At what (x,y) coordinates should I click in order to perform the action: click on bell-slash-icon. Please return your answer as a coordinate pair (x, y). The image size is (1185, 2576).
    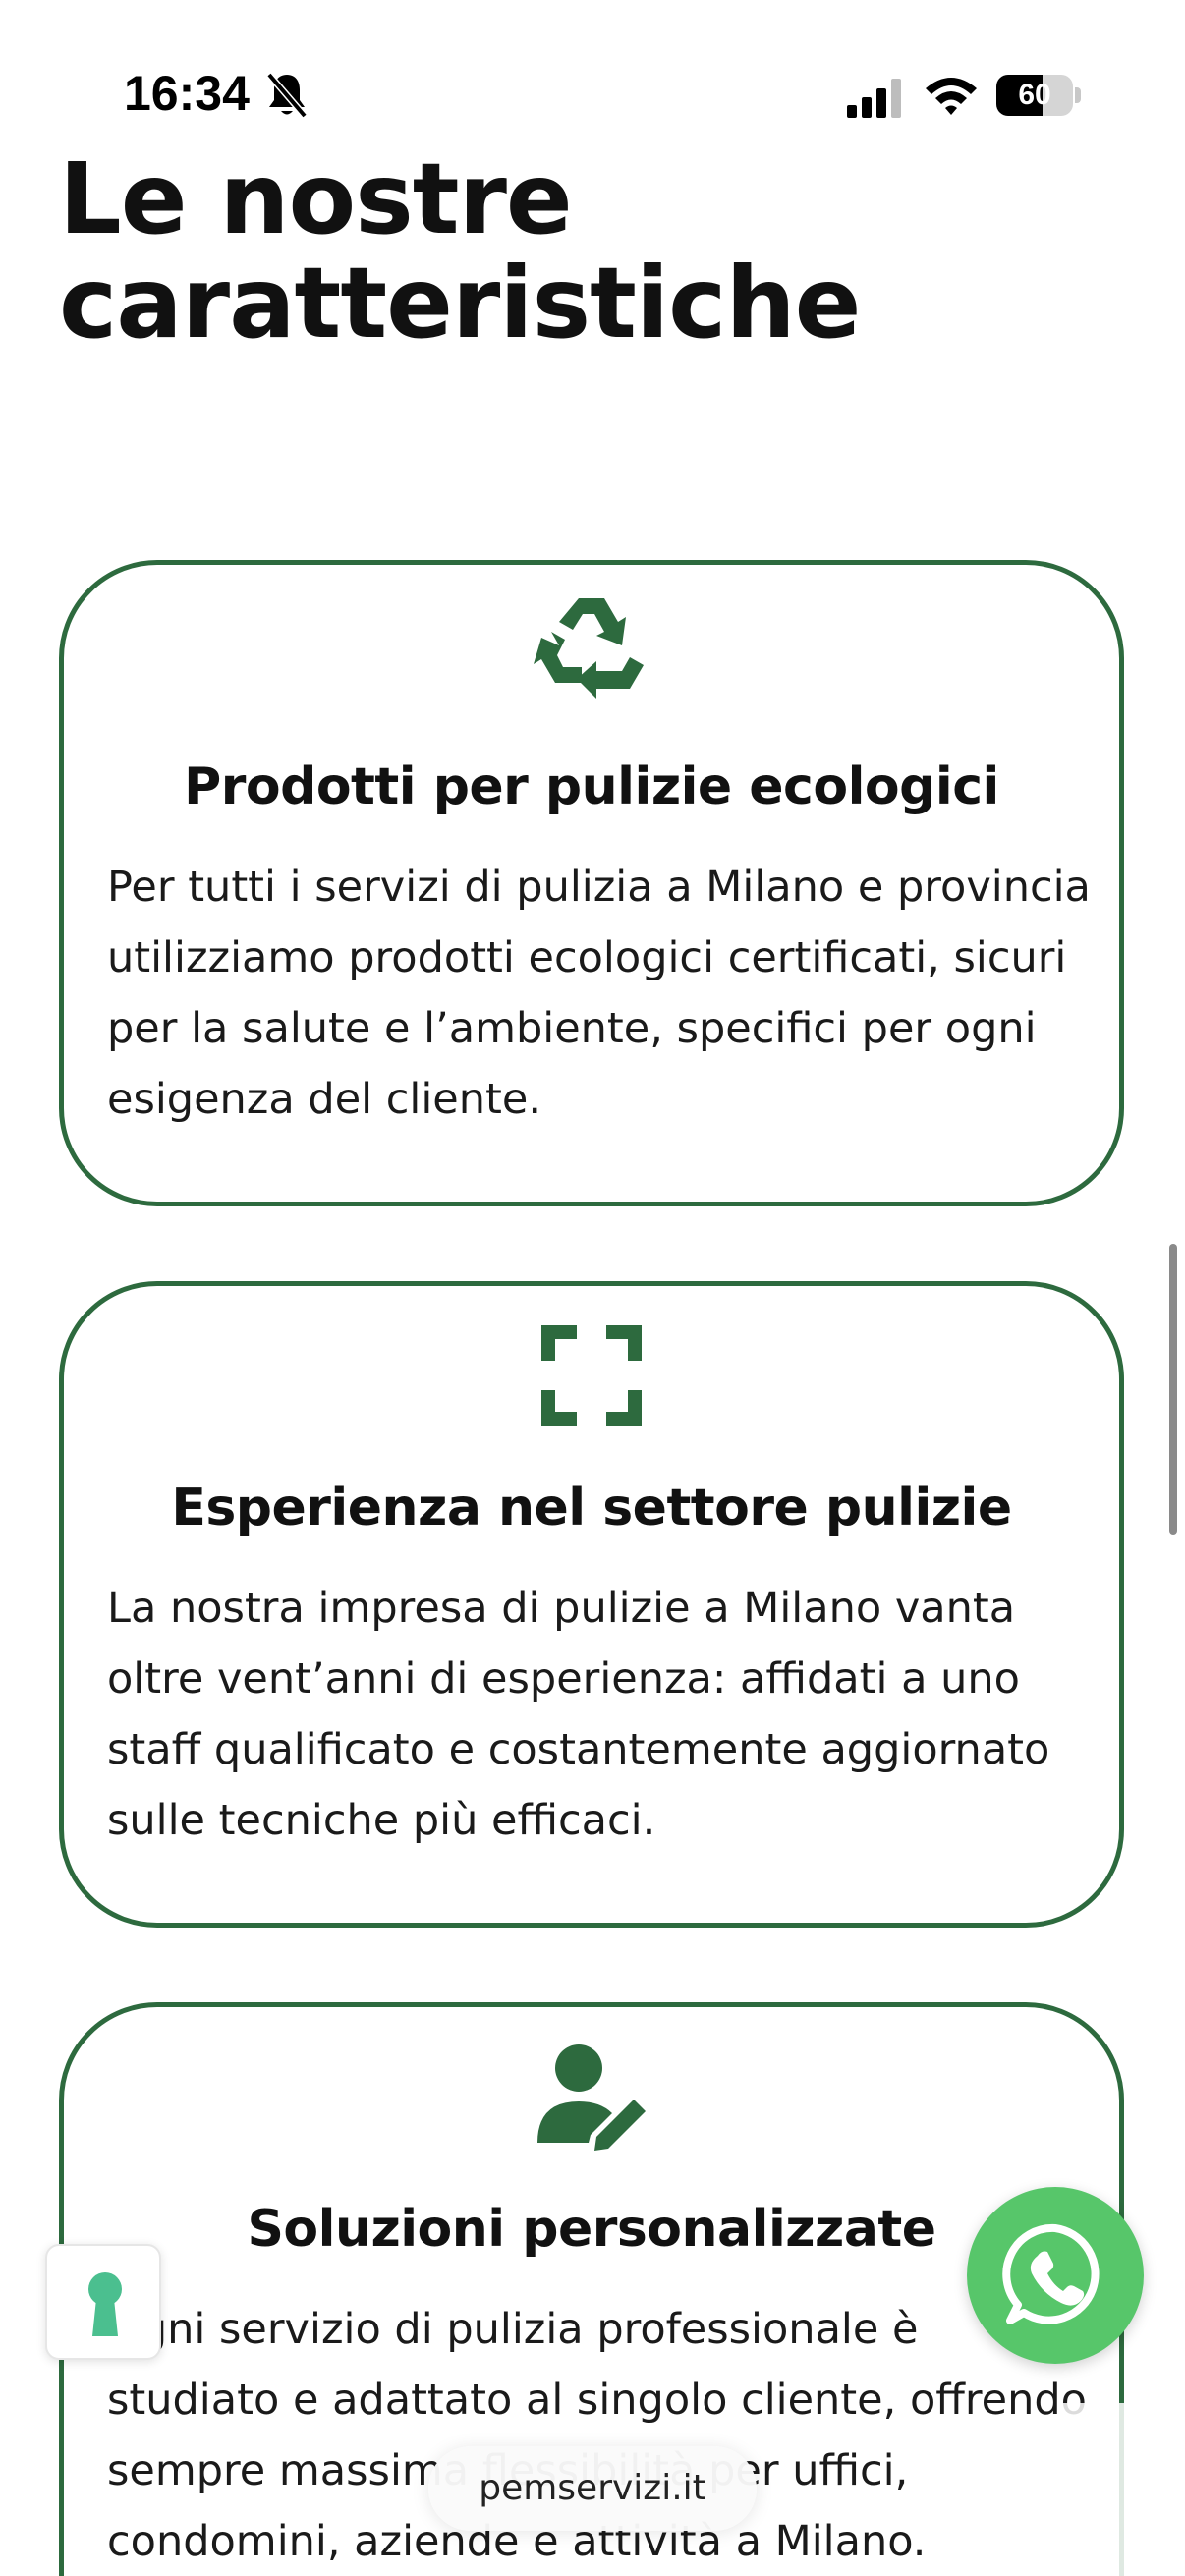
    Looking at the image, I should click on (287, 95).